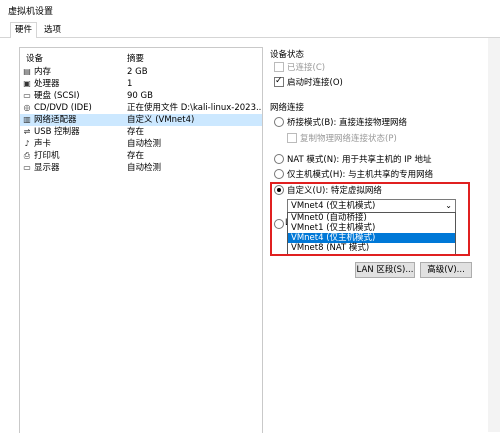  Describe the element at coordinates (279, 122) in the screenshot. I see `bridged-radio` at that location.